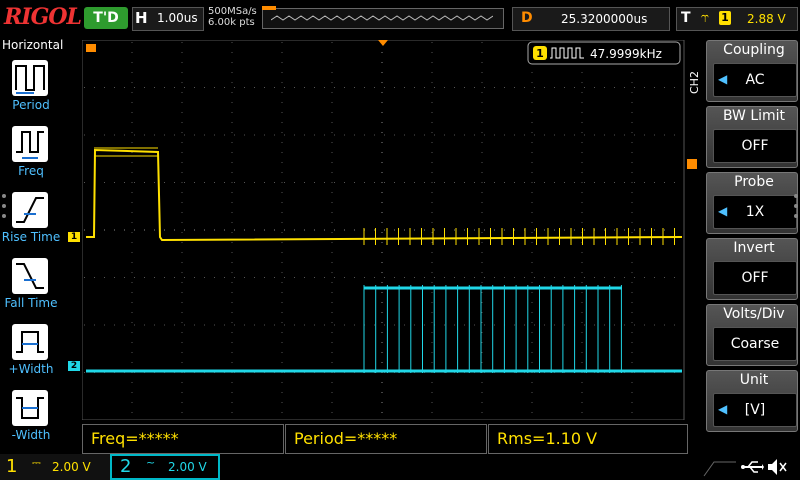 This screenshot has height=480, width=800. What do you see at coordinates (106, 18) in the screenshot?
I see `run-state-badge: T'D` at bounding box center [106, 18].